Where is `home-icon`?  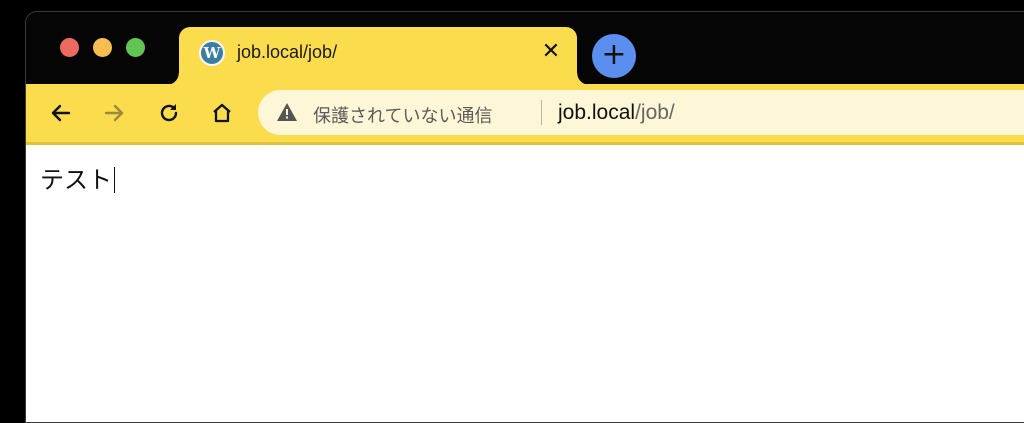
home-icon is located at coordinates (222, 113).